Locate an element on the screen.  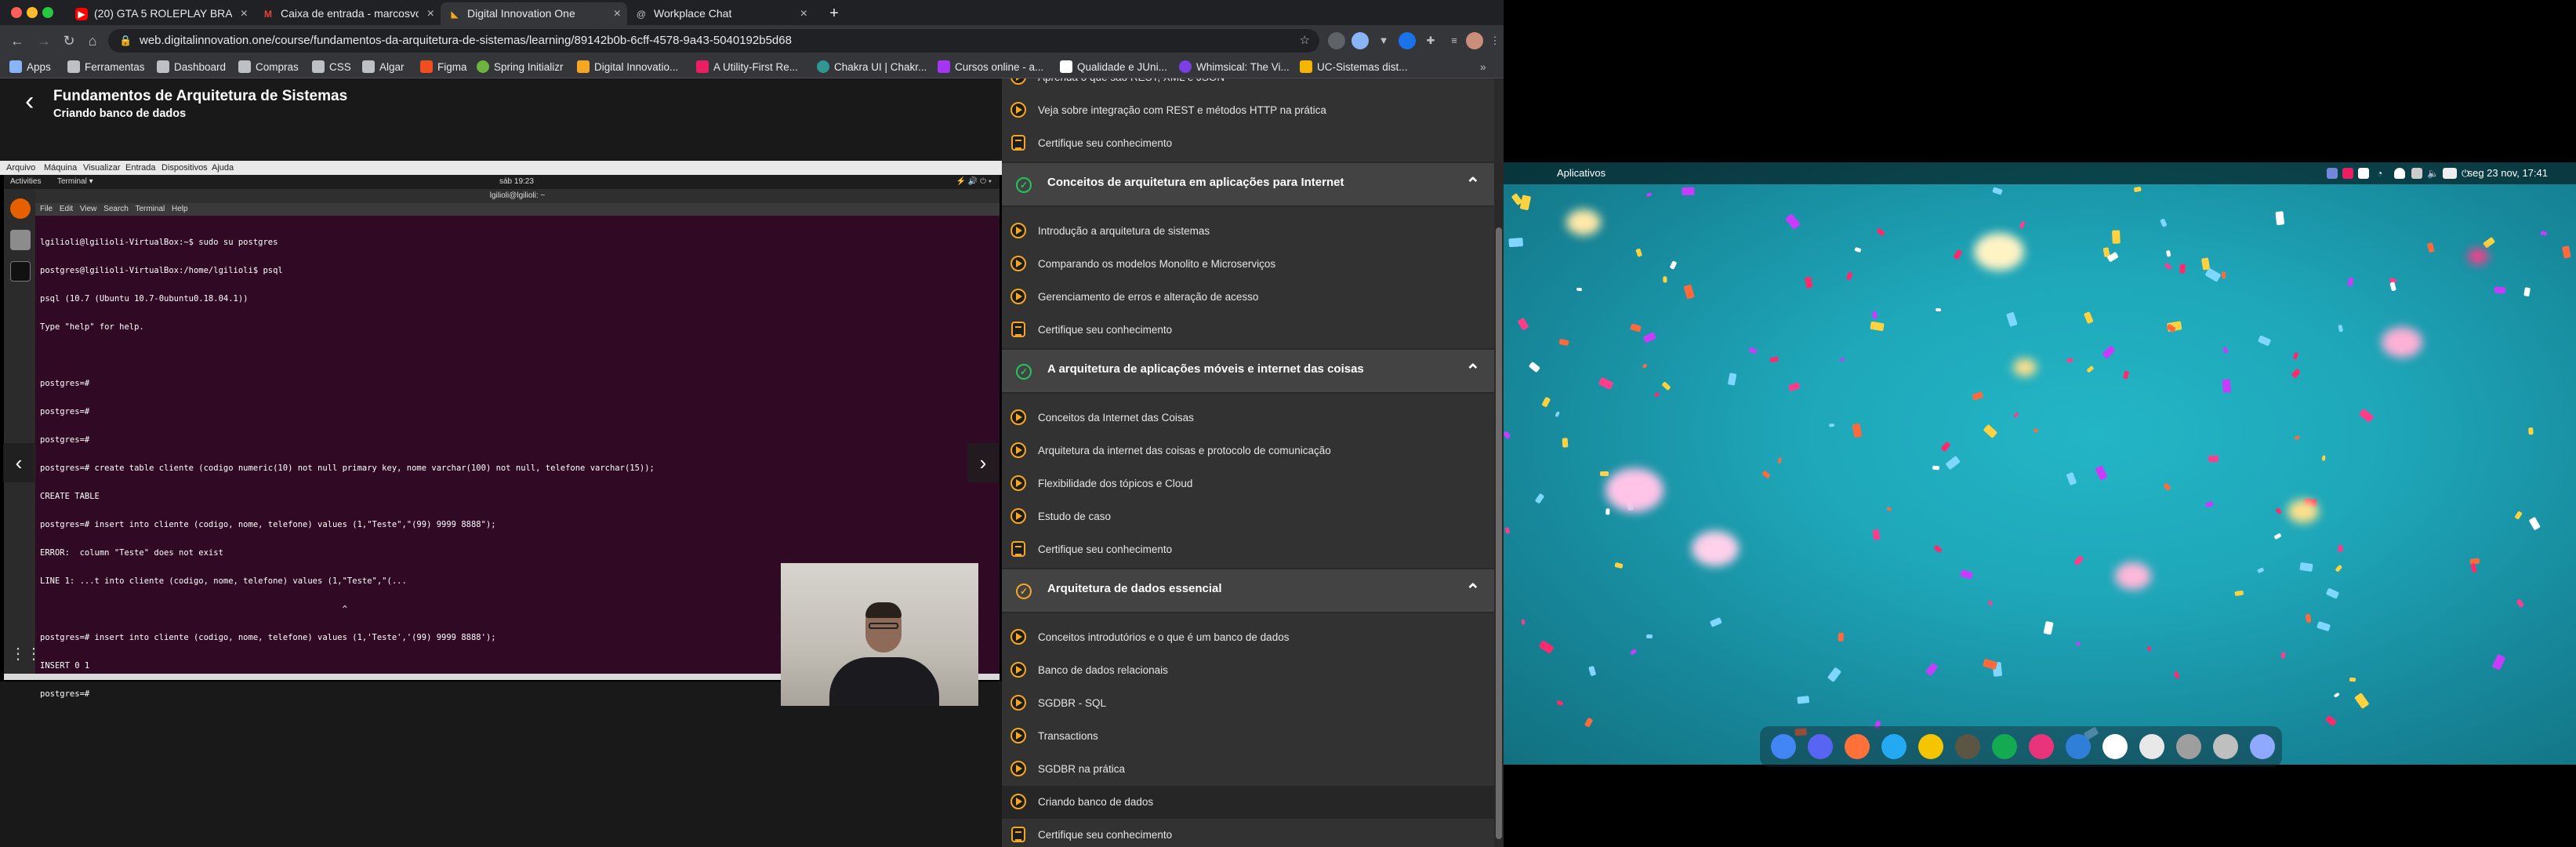
bookmark-figma: Figma is located at coordinates (444, 67).